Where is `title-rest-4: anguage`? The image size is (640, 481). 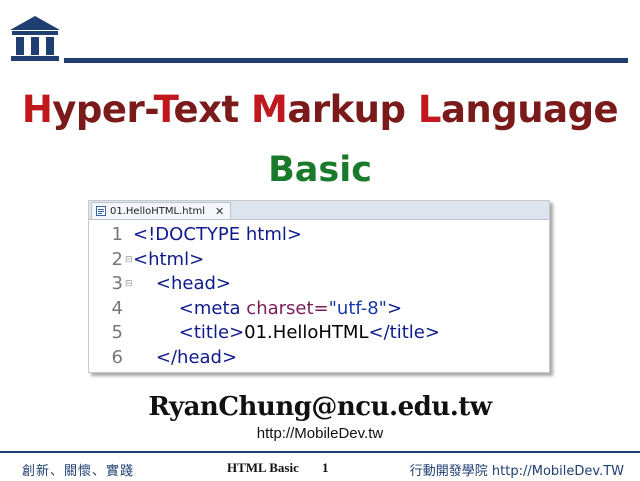
title-rest-4: anguage is located at coordinates (529, 109).